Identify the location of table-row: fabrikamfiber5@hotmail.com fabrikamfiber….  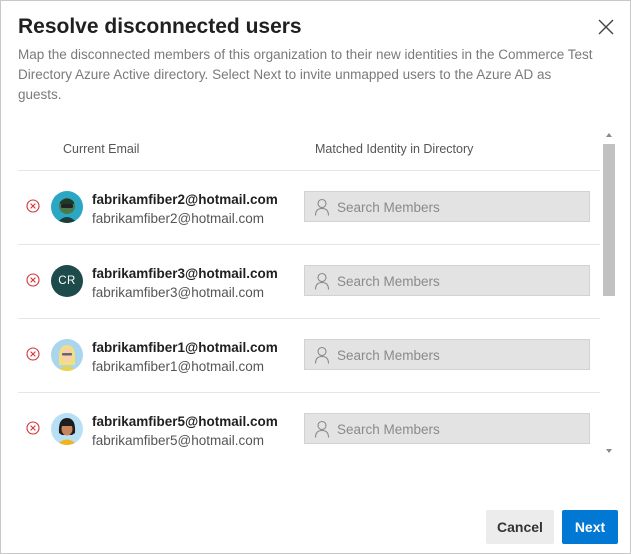
(309, 428).